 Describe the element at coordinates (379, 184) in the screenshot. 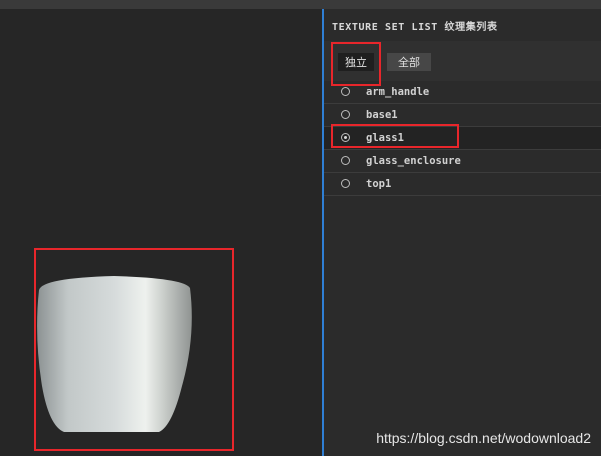

I see `list-item-label: top1` at that location.